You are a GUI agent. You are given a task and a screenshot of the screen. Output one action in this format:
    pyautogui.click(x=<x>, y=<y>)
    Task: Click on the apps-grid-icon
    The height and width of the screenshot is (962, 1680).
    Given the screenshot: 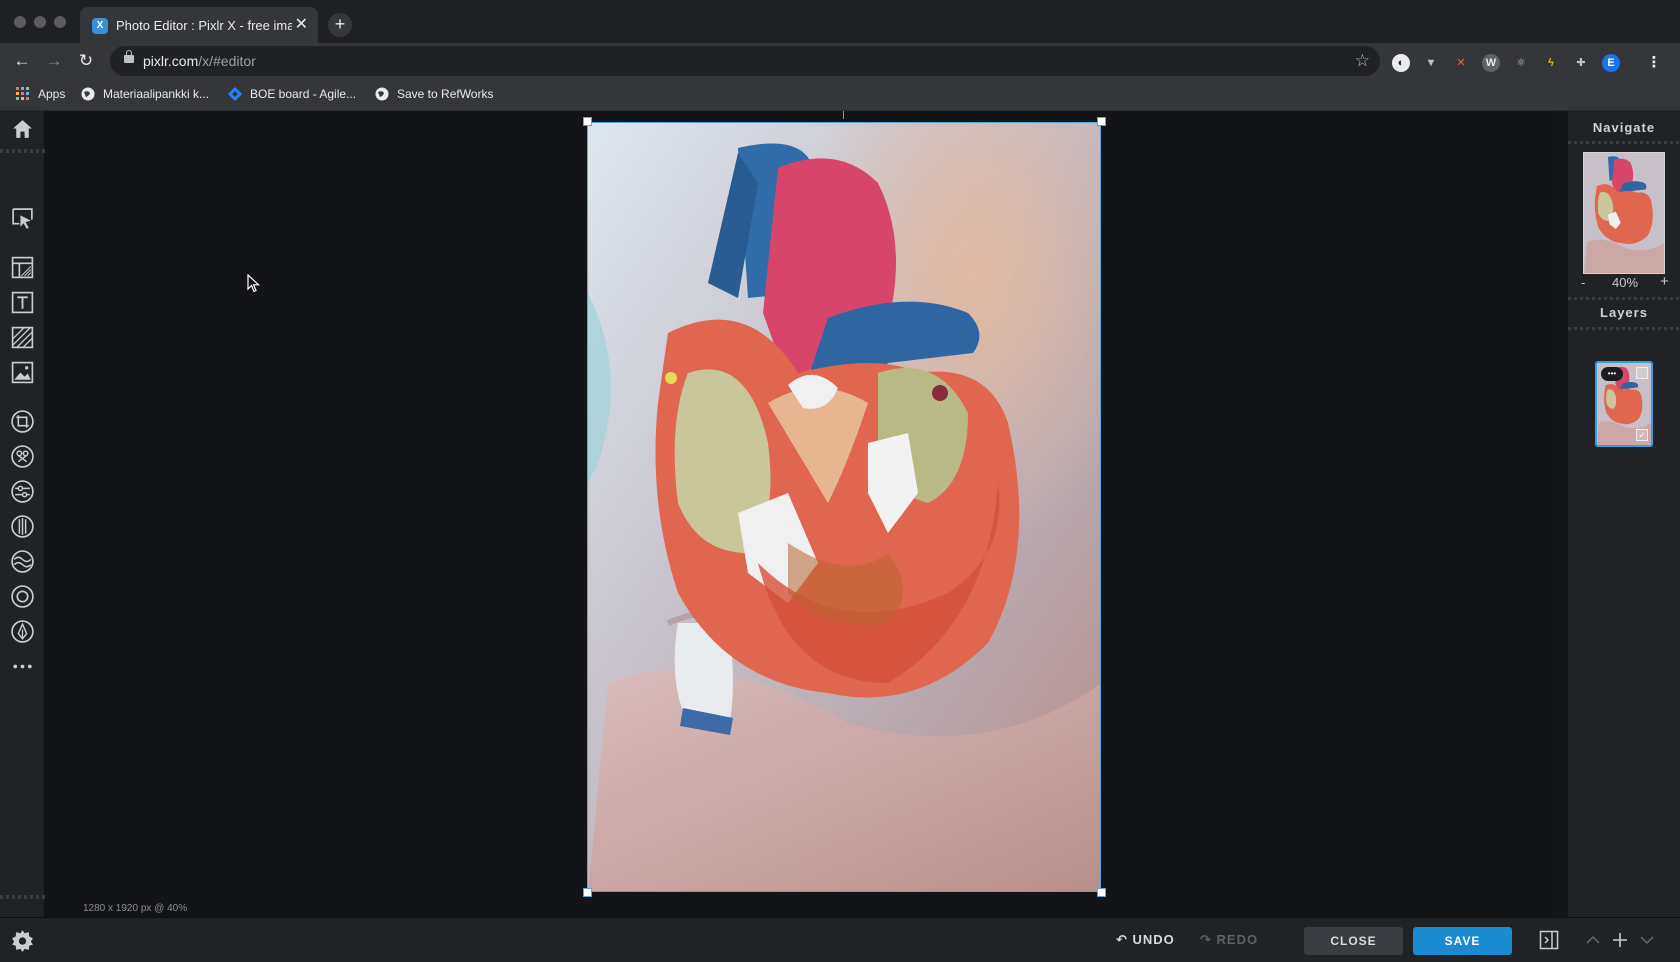 What is the action you would take?
    pyautogui.click(x=22, y=93)
    